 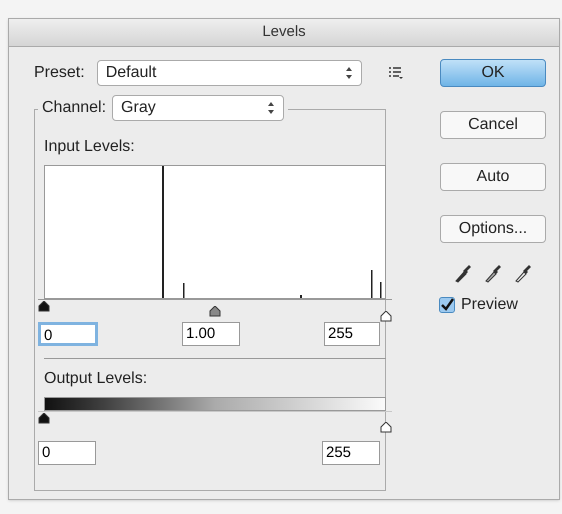 What do you see at coordinates (59, 73) in the screenshot?
I see `preset-label: Preset:` at bounding box center [59, 73].